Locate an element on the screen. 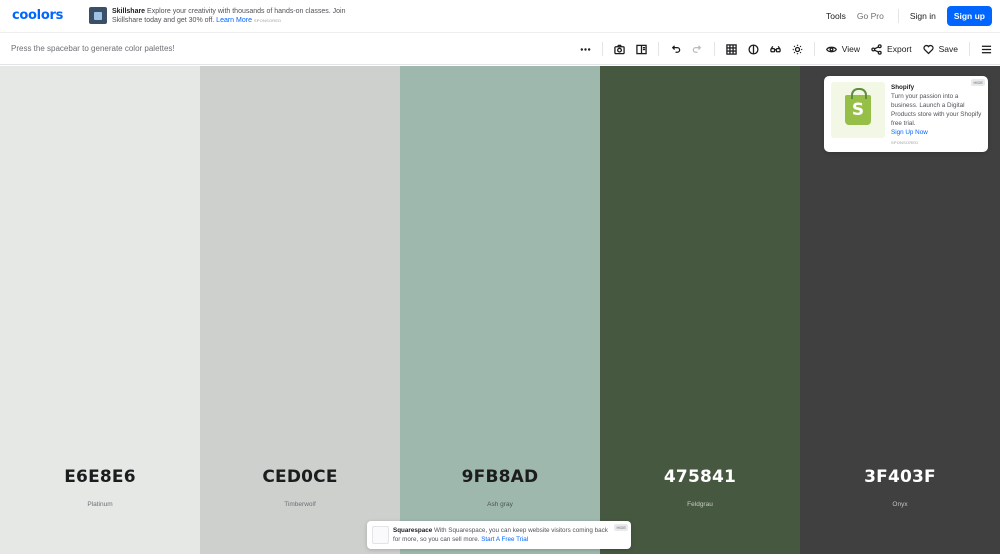 The image size is (1000, 554). color-name: Timberwolf is located at coordinates (300, 504).